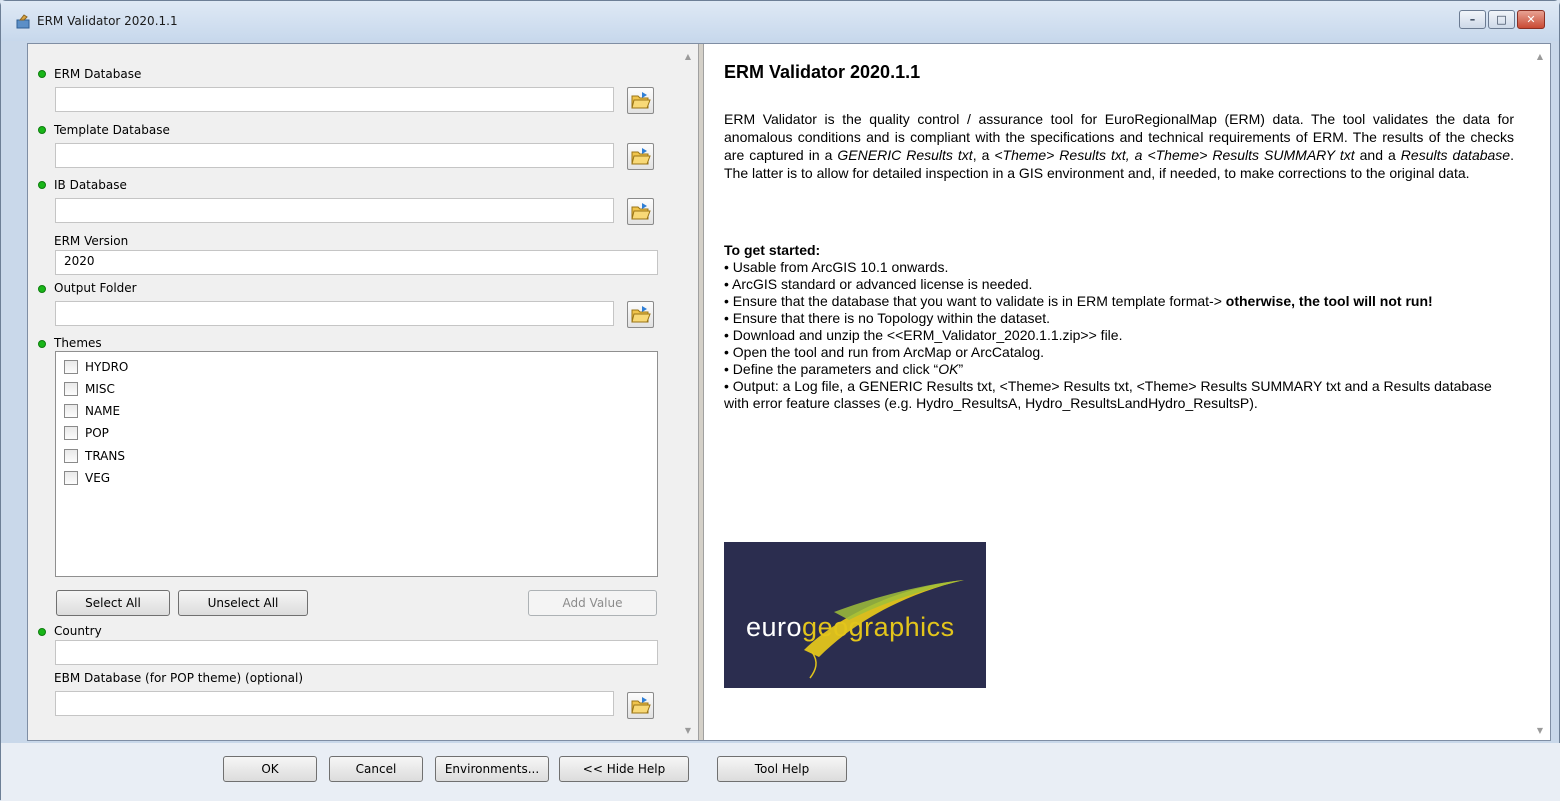 This screenshot has width=1560, height=801. Describe the element at coordinates (98, 74) in the screenshot. I see `erm-database-label: ERM Database` at that location.